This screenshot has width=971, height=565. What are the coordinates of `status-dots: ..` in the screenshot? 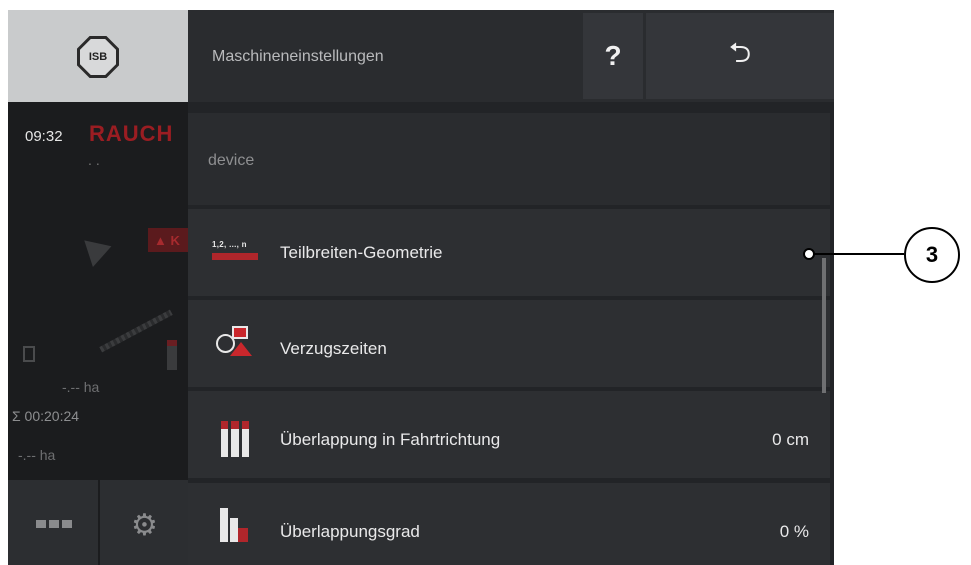 It's located at (96, 160).